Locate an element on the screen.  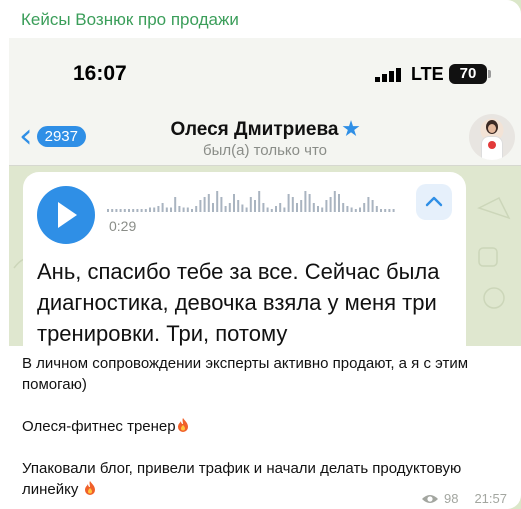
chevron-up-icon is located at coordinates (434, 201).